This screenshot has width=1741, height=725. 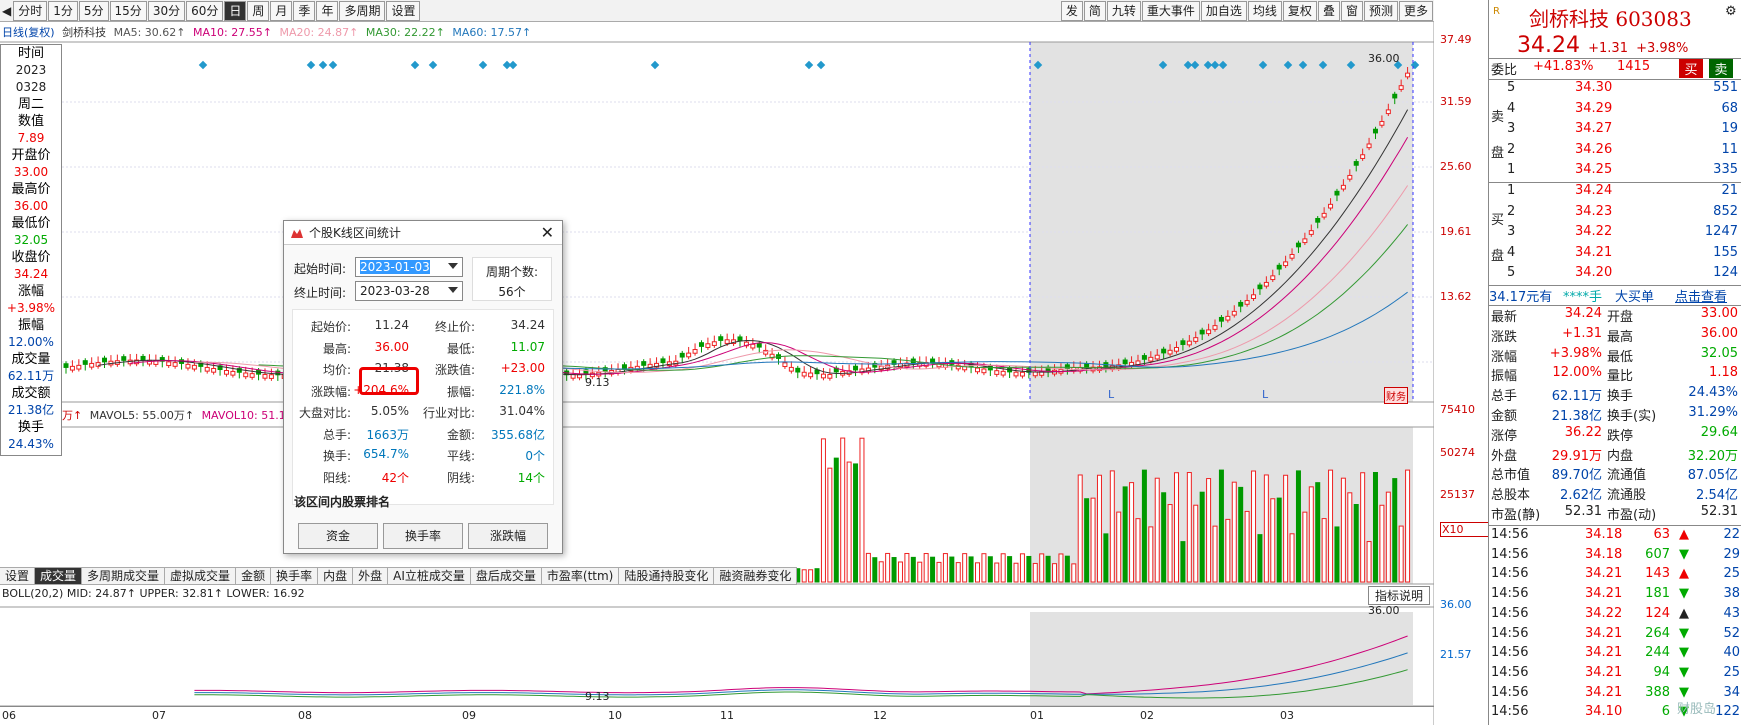 What do you see at coordinates (429, 576) in the screenshot?
I see `indicator-tab-8: AI立桩成交量` at bounding box center [429, 576].